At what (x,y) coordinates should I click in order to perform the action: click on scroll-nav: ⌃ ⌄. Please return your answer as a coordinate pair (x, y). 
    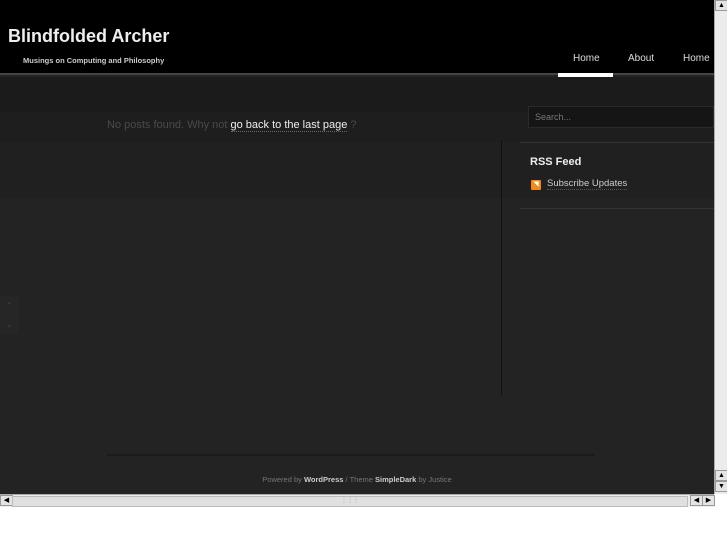
    Looking at the image, I should click on (9, 315).